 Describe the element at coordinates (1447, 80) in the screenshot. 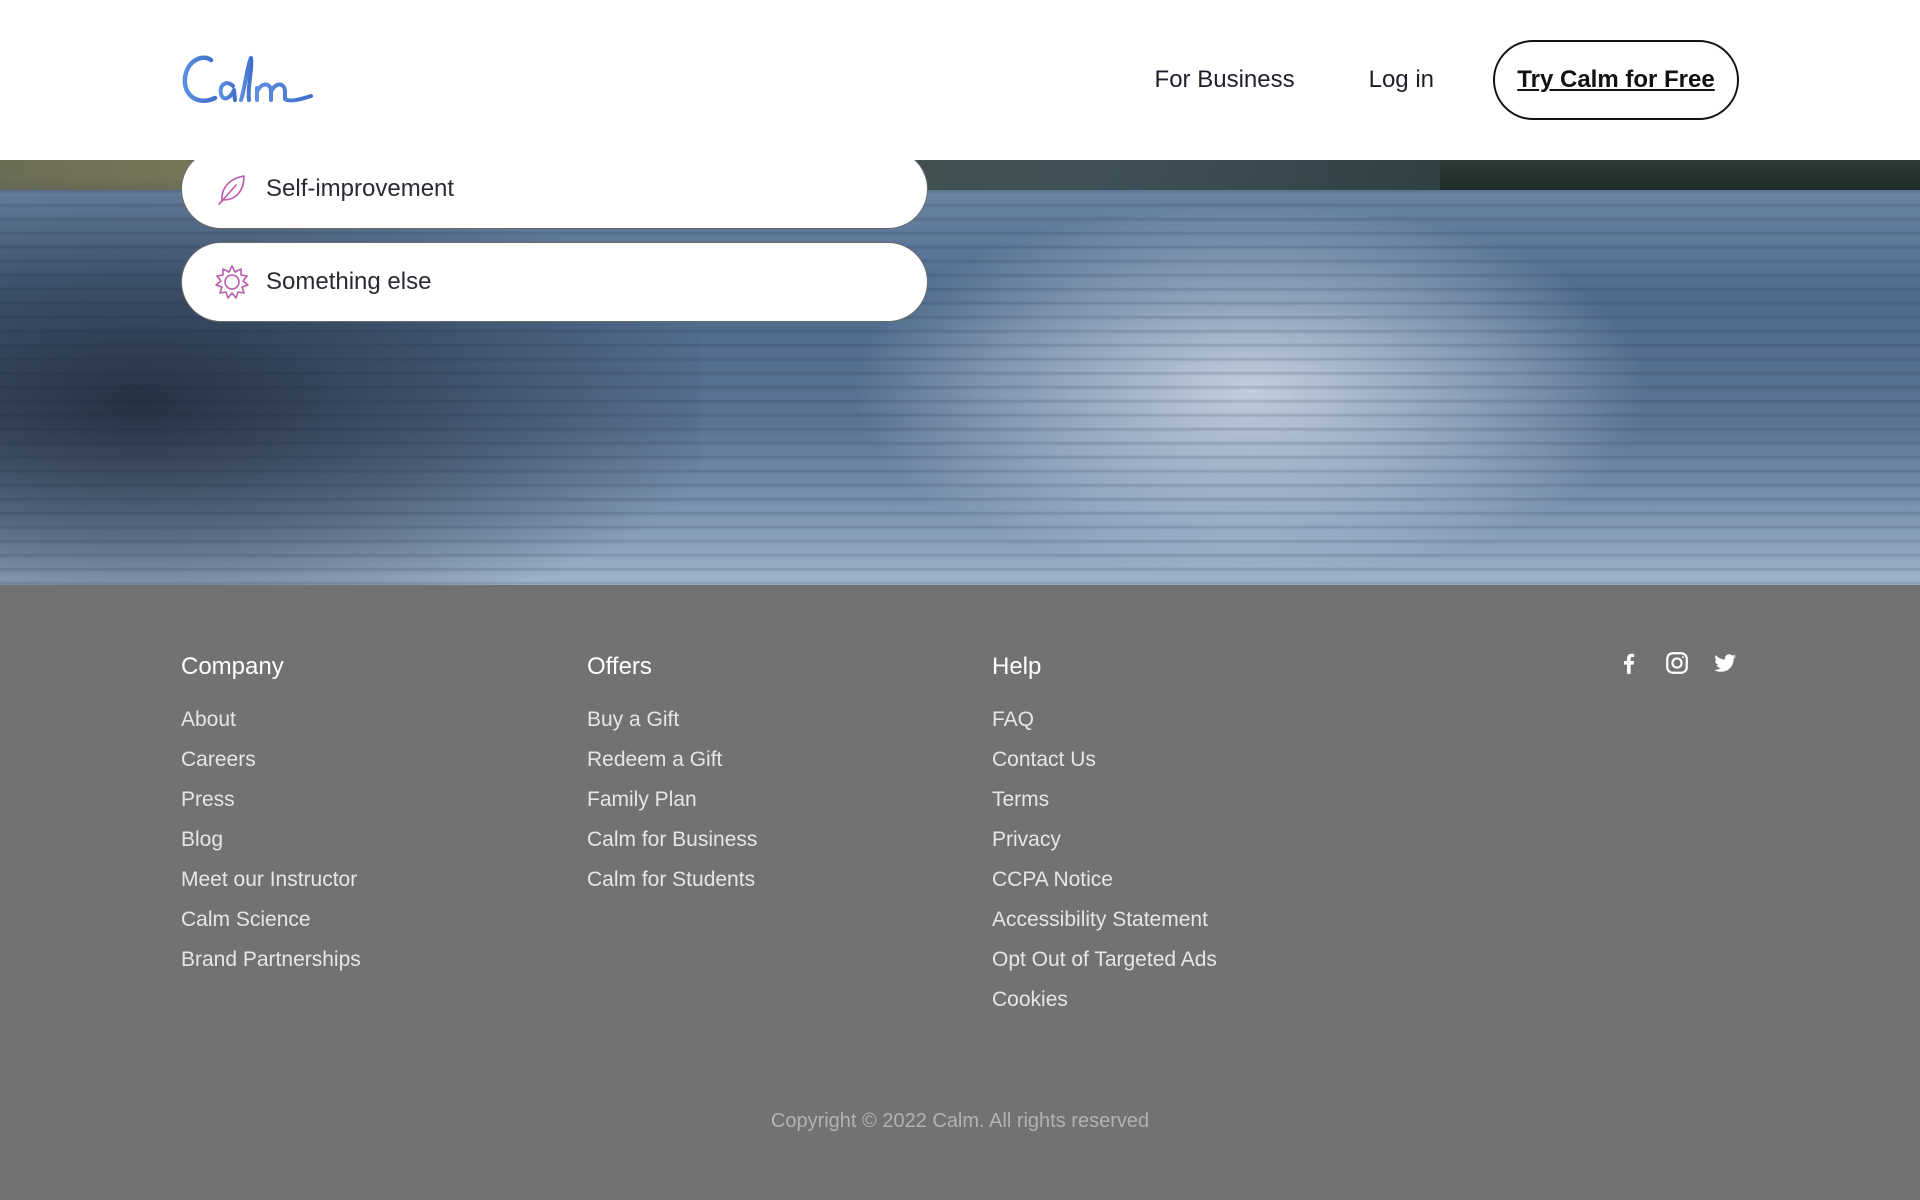

I see `header-nav: For Business Log in Try Calm for Free` at that location.